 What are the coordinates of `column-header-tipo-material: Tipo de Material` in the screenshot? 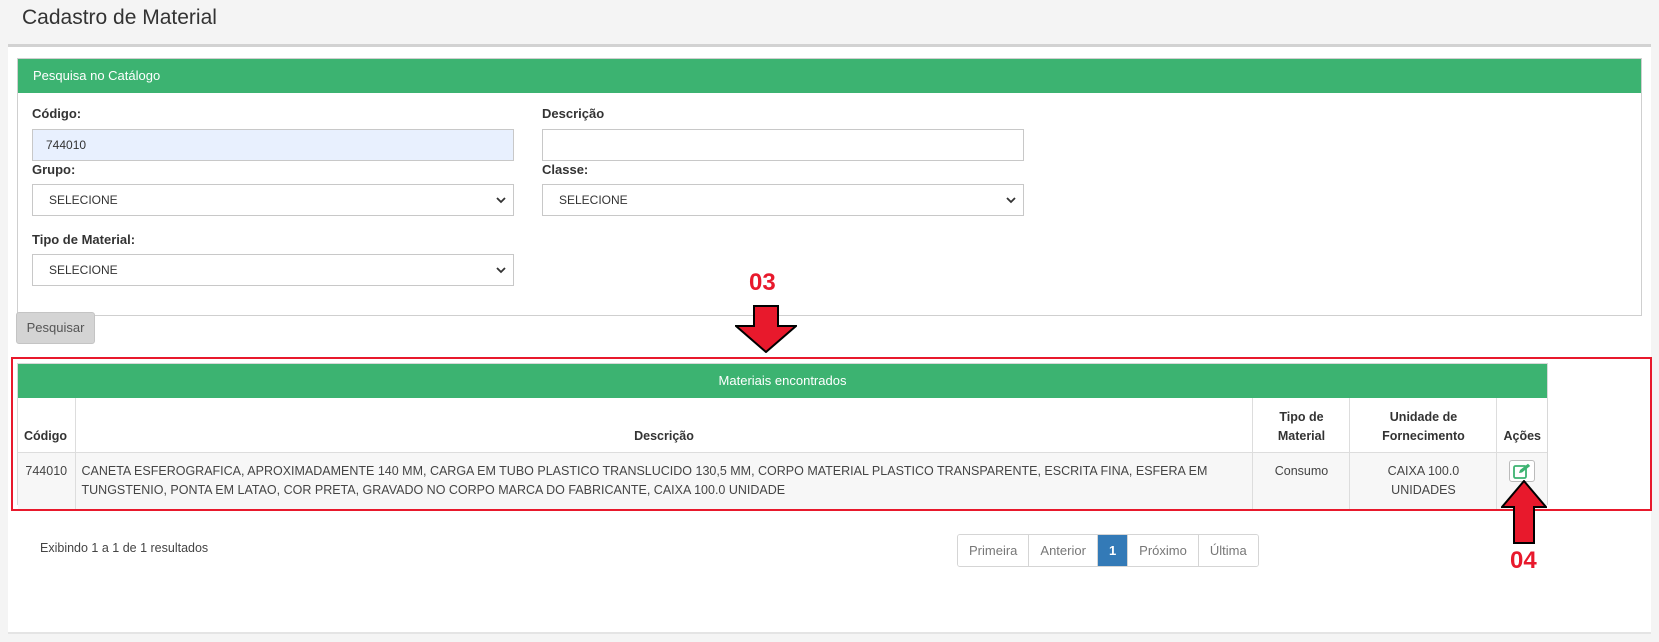 It's located at (1301, 425).